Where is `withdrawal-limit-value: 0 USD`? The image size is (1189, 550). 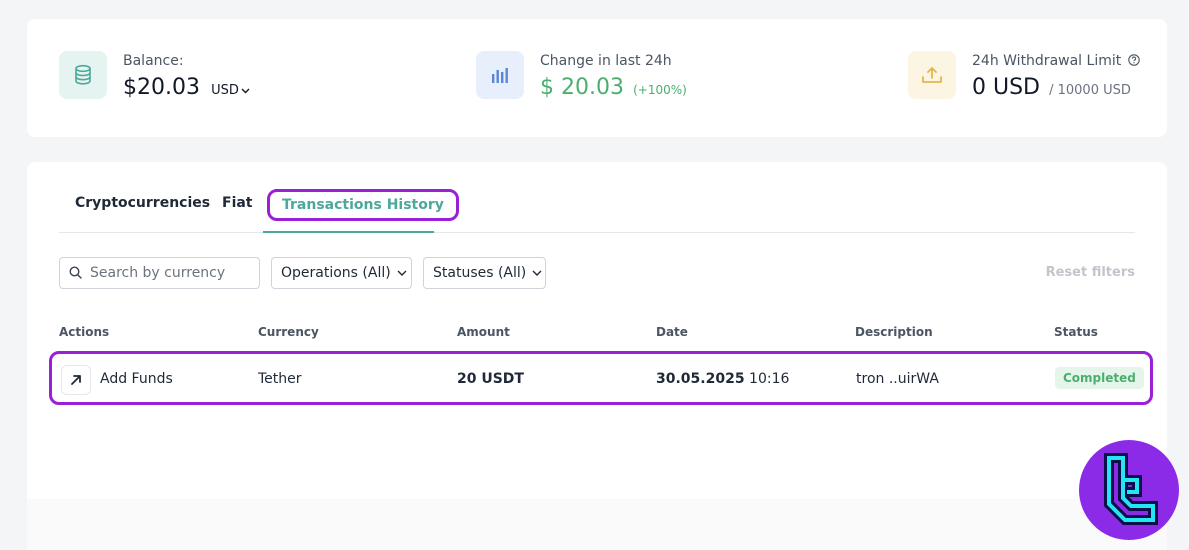 withdrawal-limit-value: 0 USD is located at coordinates (1006, 87).